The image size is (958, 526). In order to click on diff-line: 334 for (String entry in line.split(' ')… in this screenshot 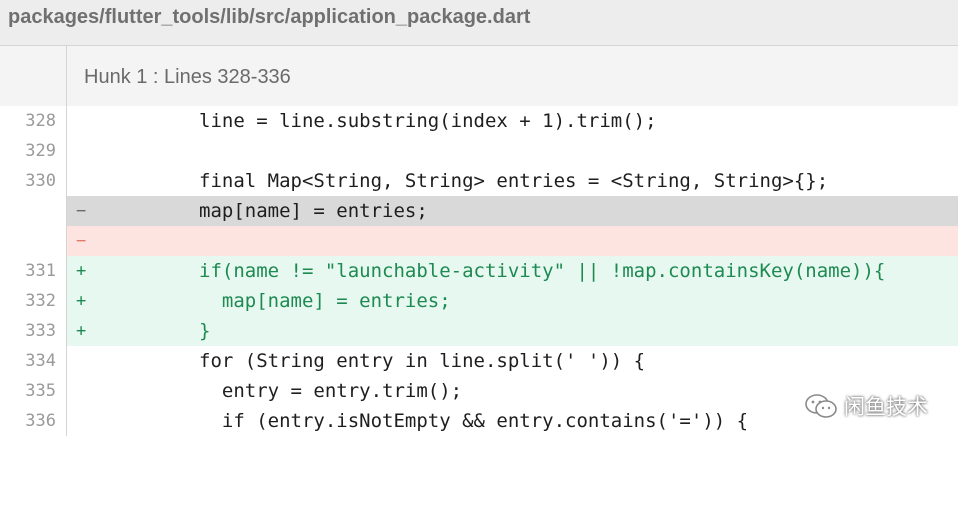, I will do `click(479, 361)`.